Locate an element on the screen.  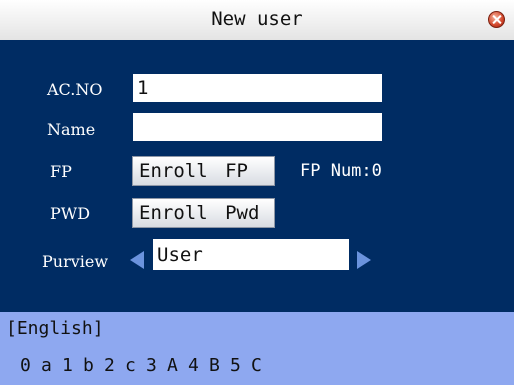
purview-label: Purview is located at coordinates (75, 261).